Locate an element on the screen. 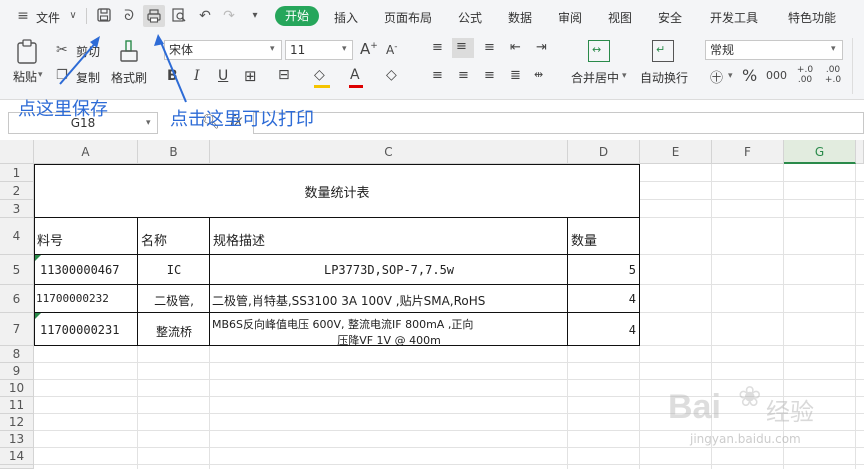 The width and height of the screenshot is (864, 469). cell-c5: LP3773D,SOP-7,7.5w is located at coordinates (389, 270).